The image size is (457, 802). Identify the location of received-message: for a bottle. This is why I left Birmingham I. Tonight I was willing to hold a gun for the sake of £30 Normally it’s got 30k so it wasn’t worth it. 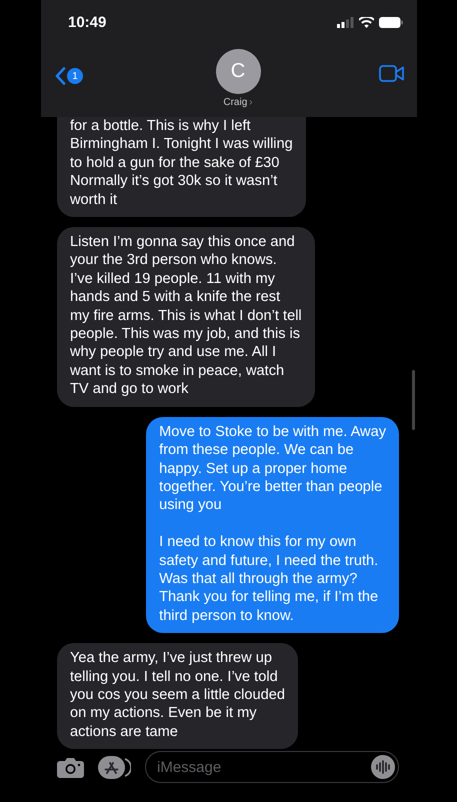
(181, 167).